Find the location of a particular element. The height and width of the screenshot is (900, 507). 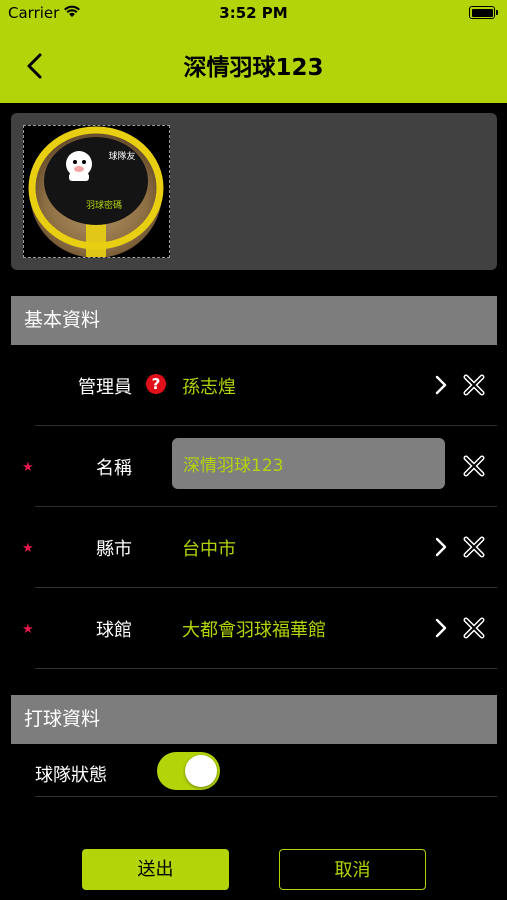

row-name: ★ 名稱 is located at coordinates (254, 466).